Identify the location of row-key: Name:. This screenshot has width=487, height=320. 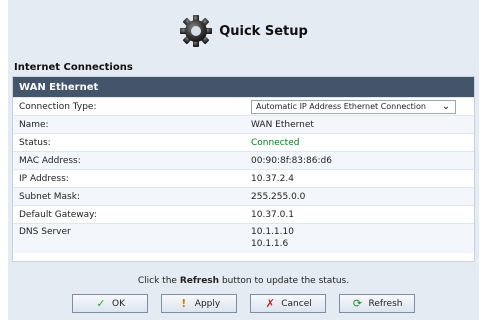
(34, 124).